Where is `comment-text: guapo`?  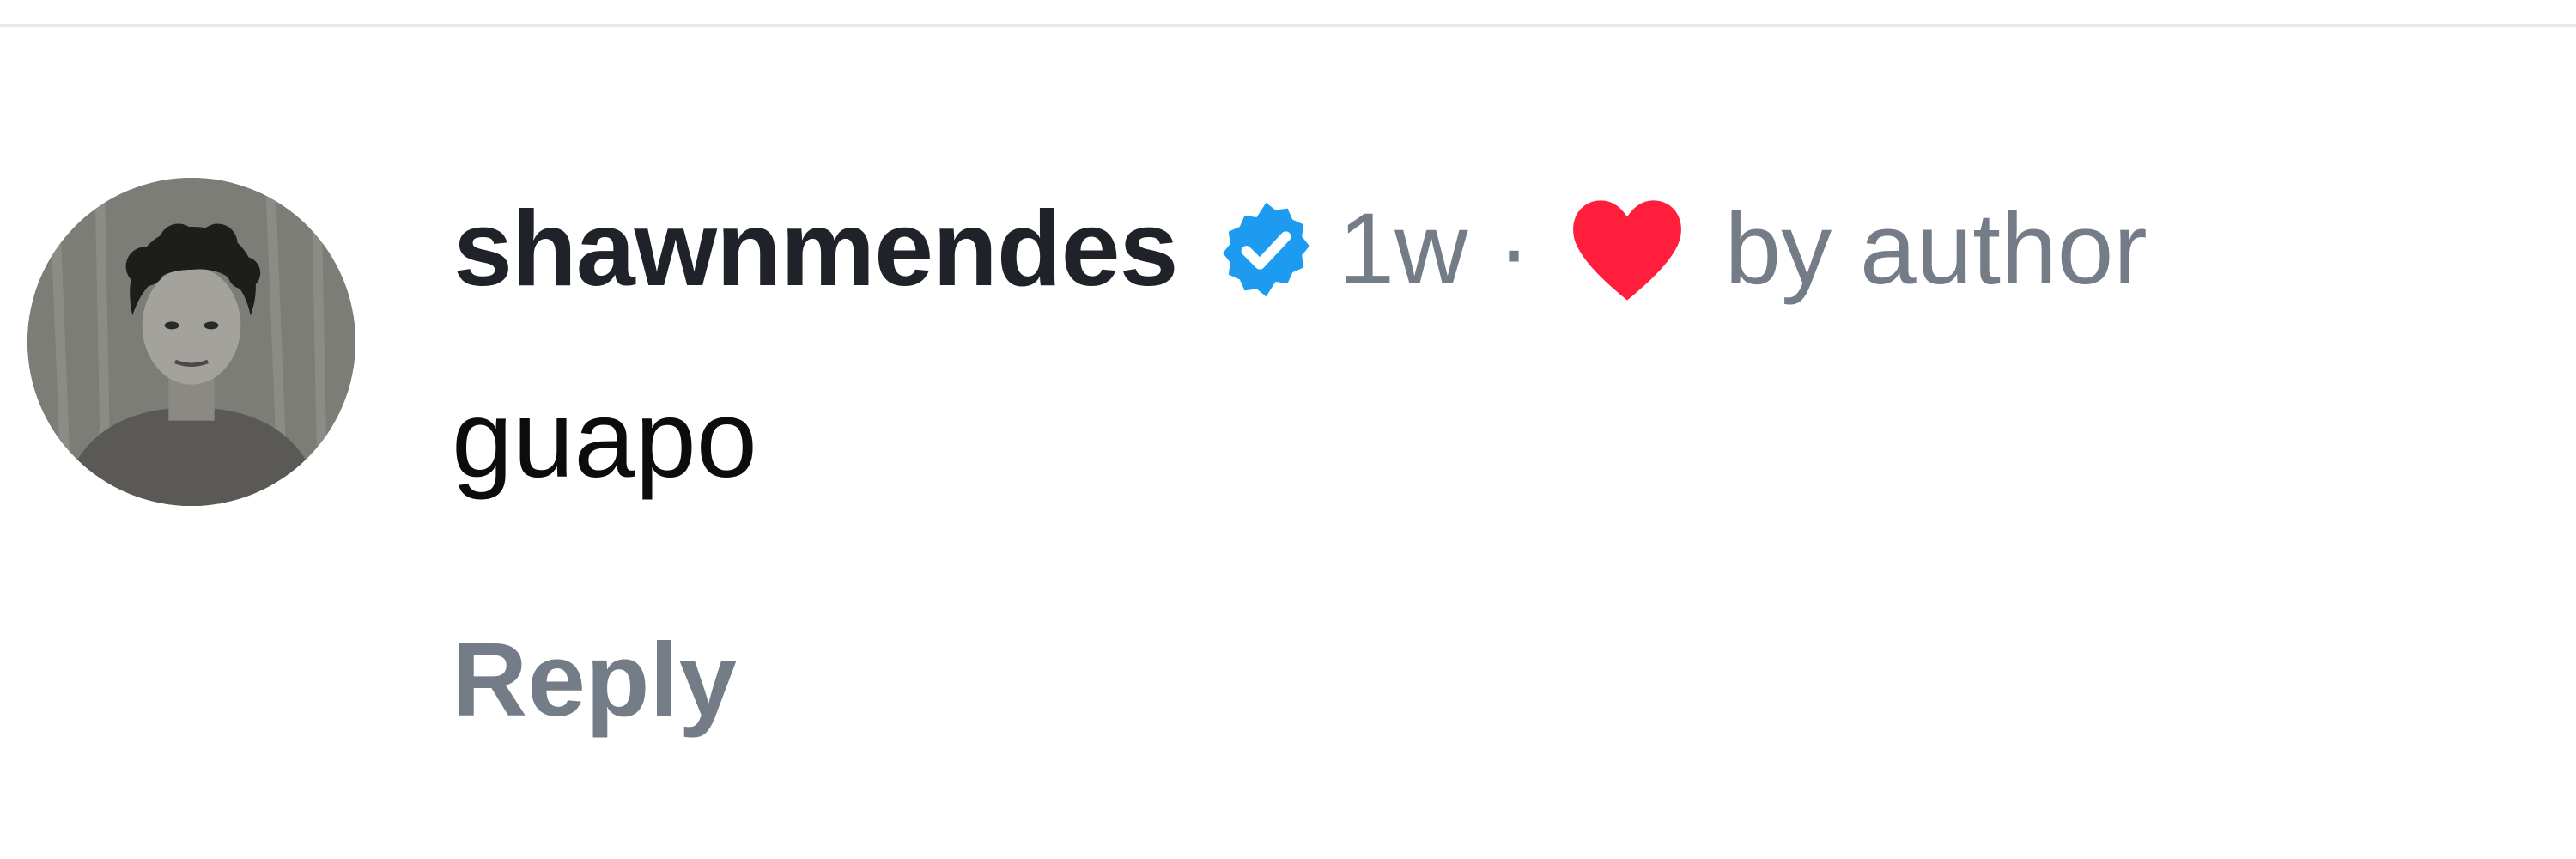
comment-text: guapo is located at coordinates (605, 440).